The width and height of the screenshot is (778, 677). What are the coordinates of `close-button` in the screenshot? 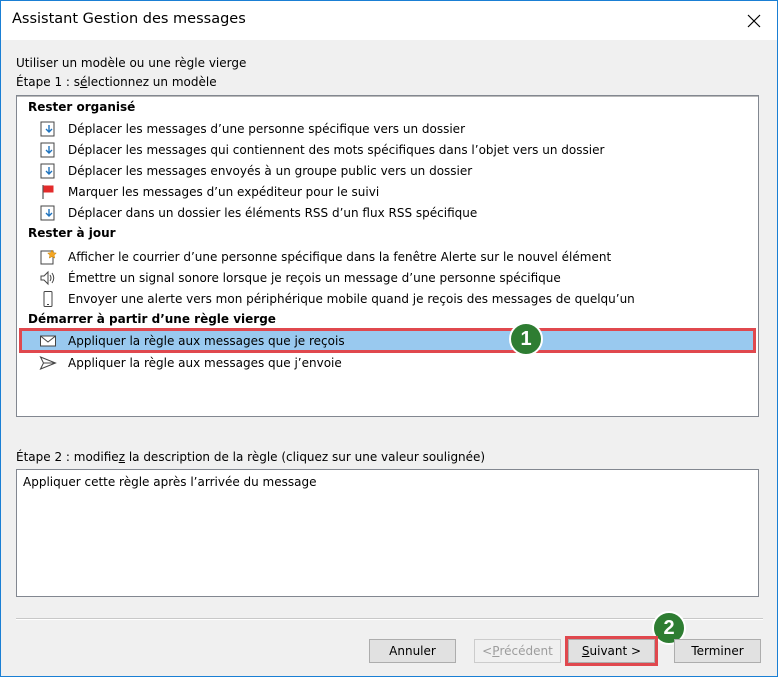 It's located at (754, 20).